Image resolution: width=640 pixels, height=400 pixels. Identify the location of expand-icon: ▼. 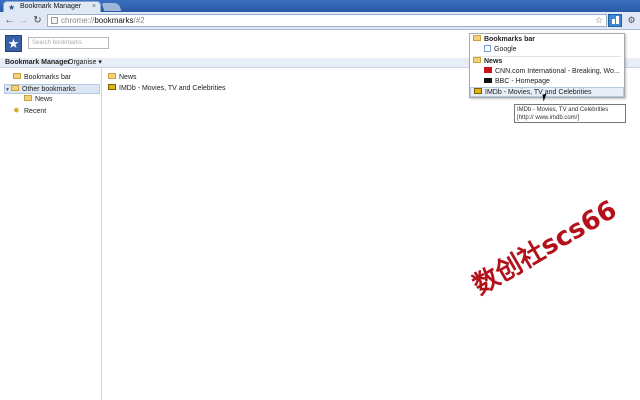
(7, 90).